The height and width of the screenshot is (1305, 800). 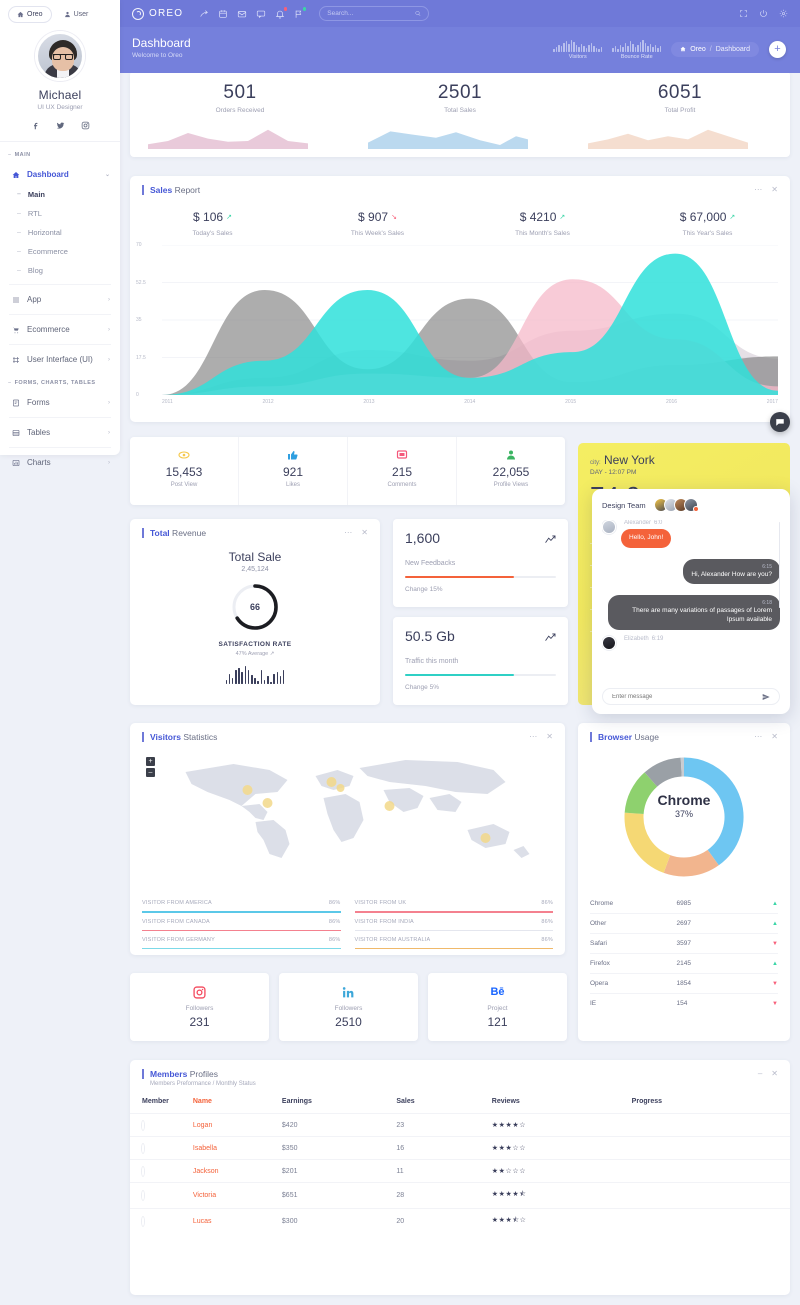 What do you see at coordinates (715, 49) in the screenshot?
I see `breadcrumb: Oreo / Dashboard` at bounding box center [715, 49].